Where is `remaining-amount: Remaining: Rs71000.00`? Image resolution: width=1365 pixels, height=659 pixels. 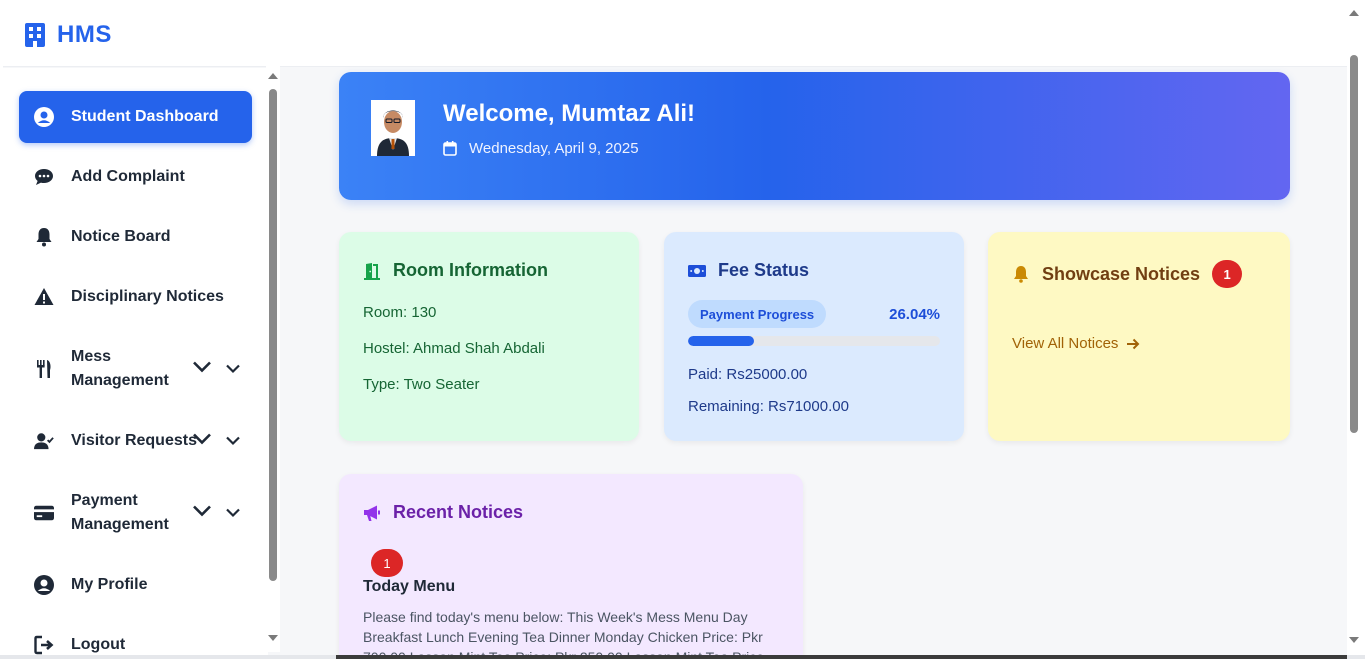
remaining-amount: Remaining: Rs71000.00 is located at coordinates (768, 406).